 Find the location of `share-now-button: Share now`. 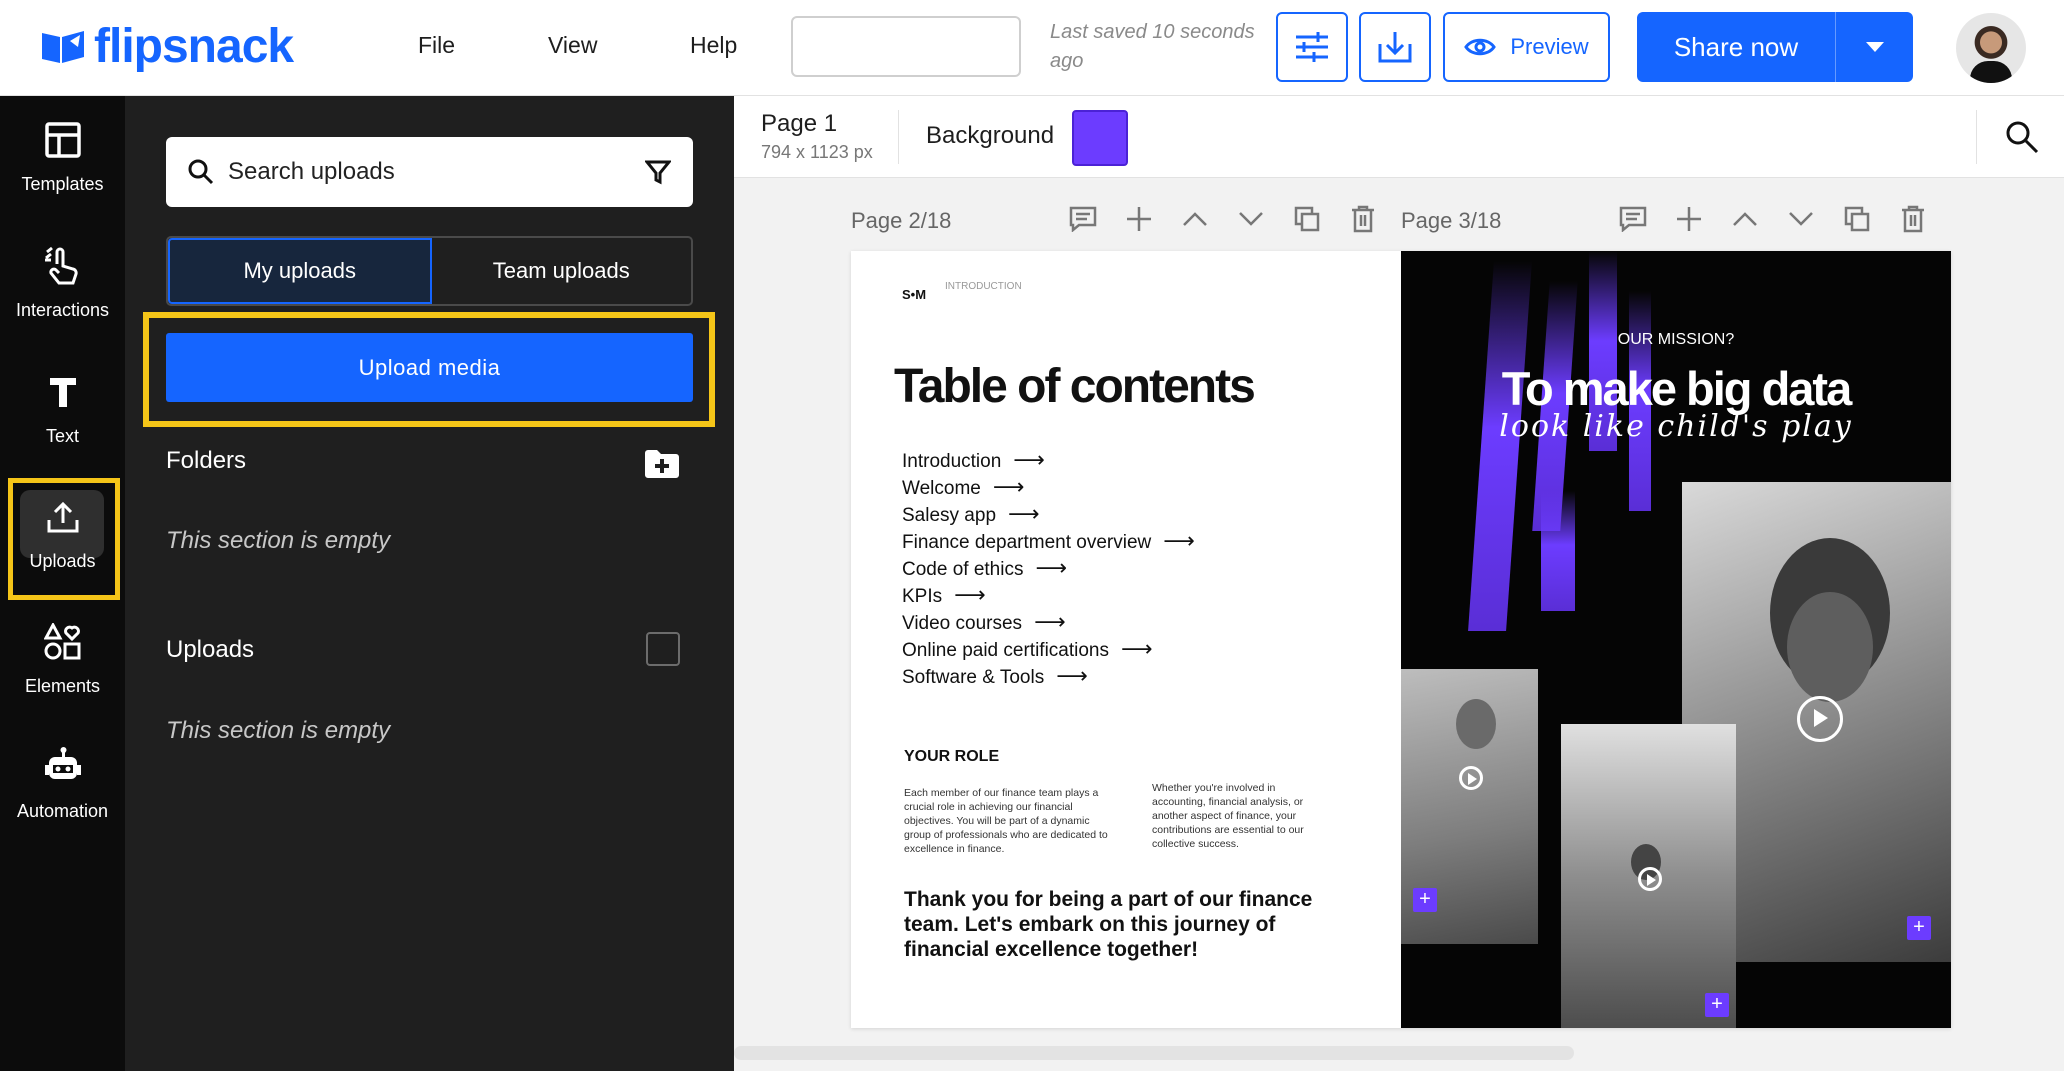

share-now-button: Share now is located at coordinates (1775, 47).